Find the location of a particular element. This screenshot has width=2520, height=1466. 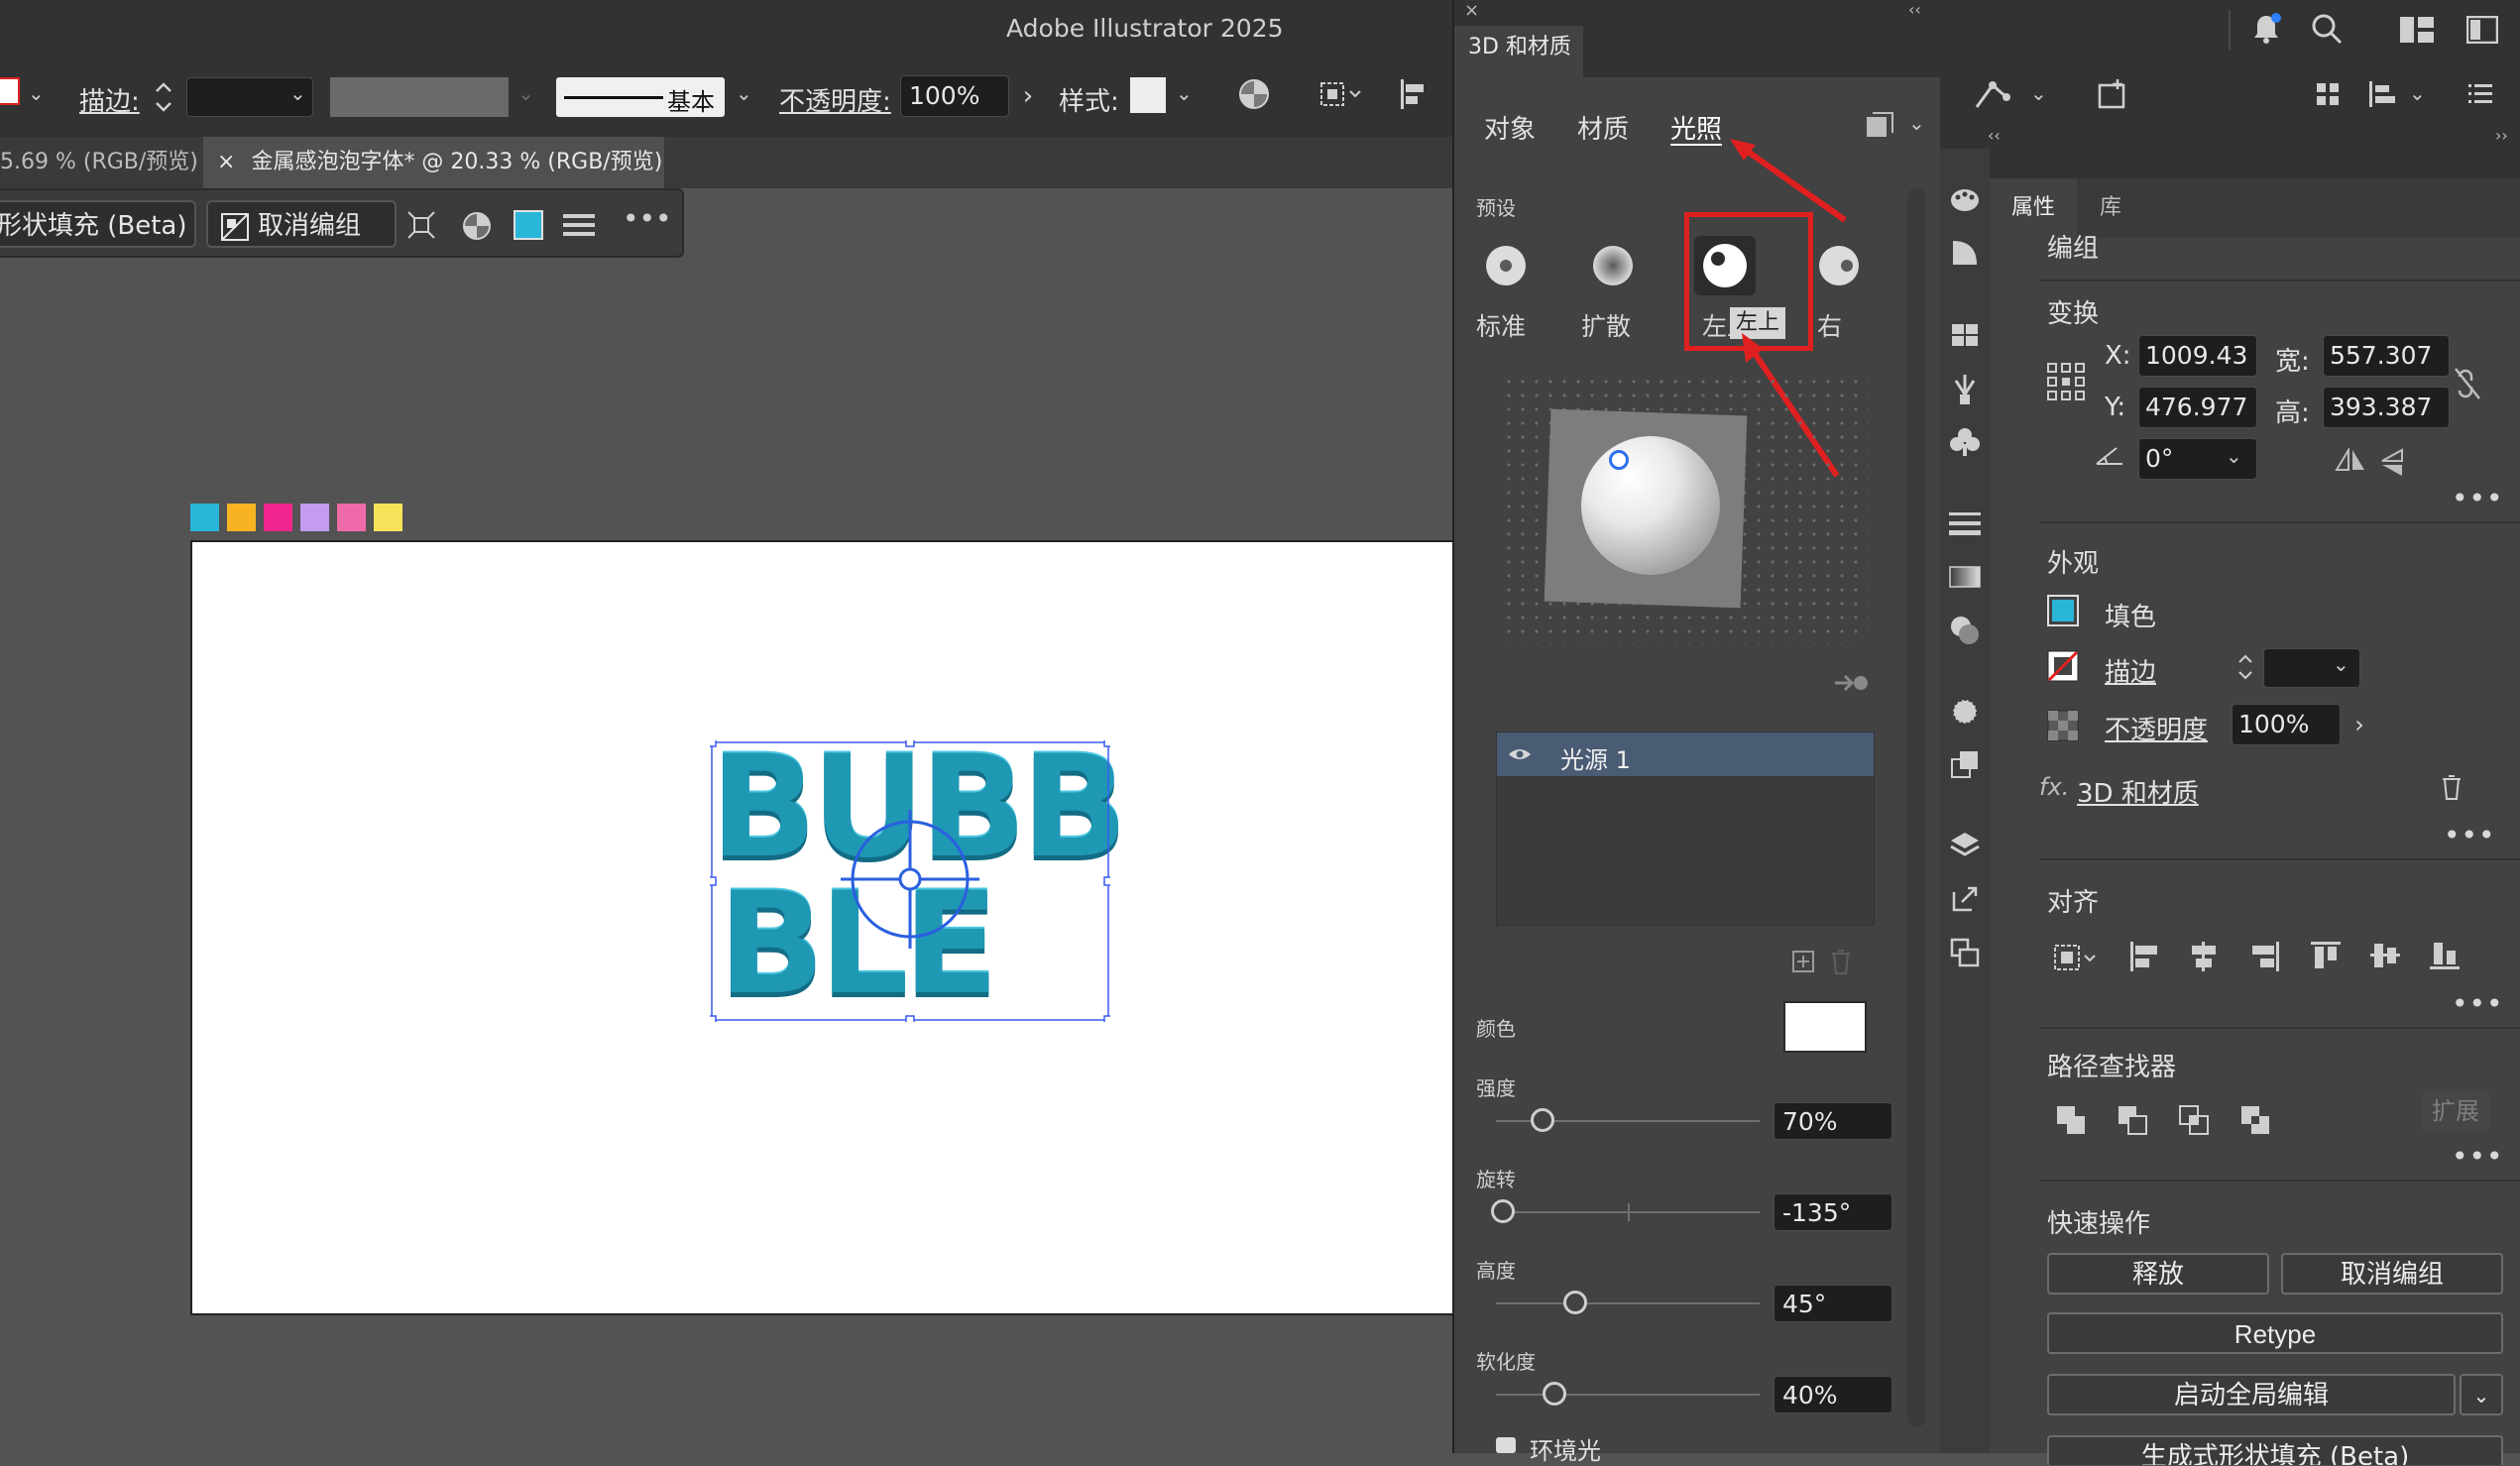

height-slider-knob is located at coordinates (1574, 1302).